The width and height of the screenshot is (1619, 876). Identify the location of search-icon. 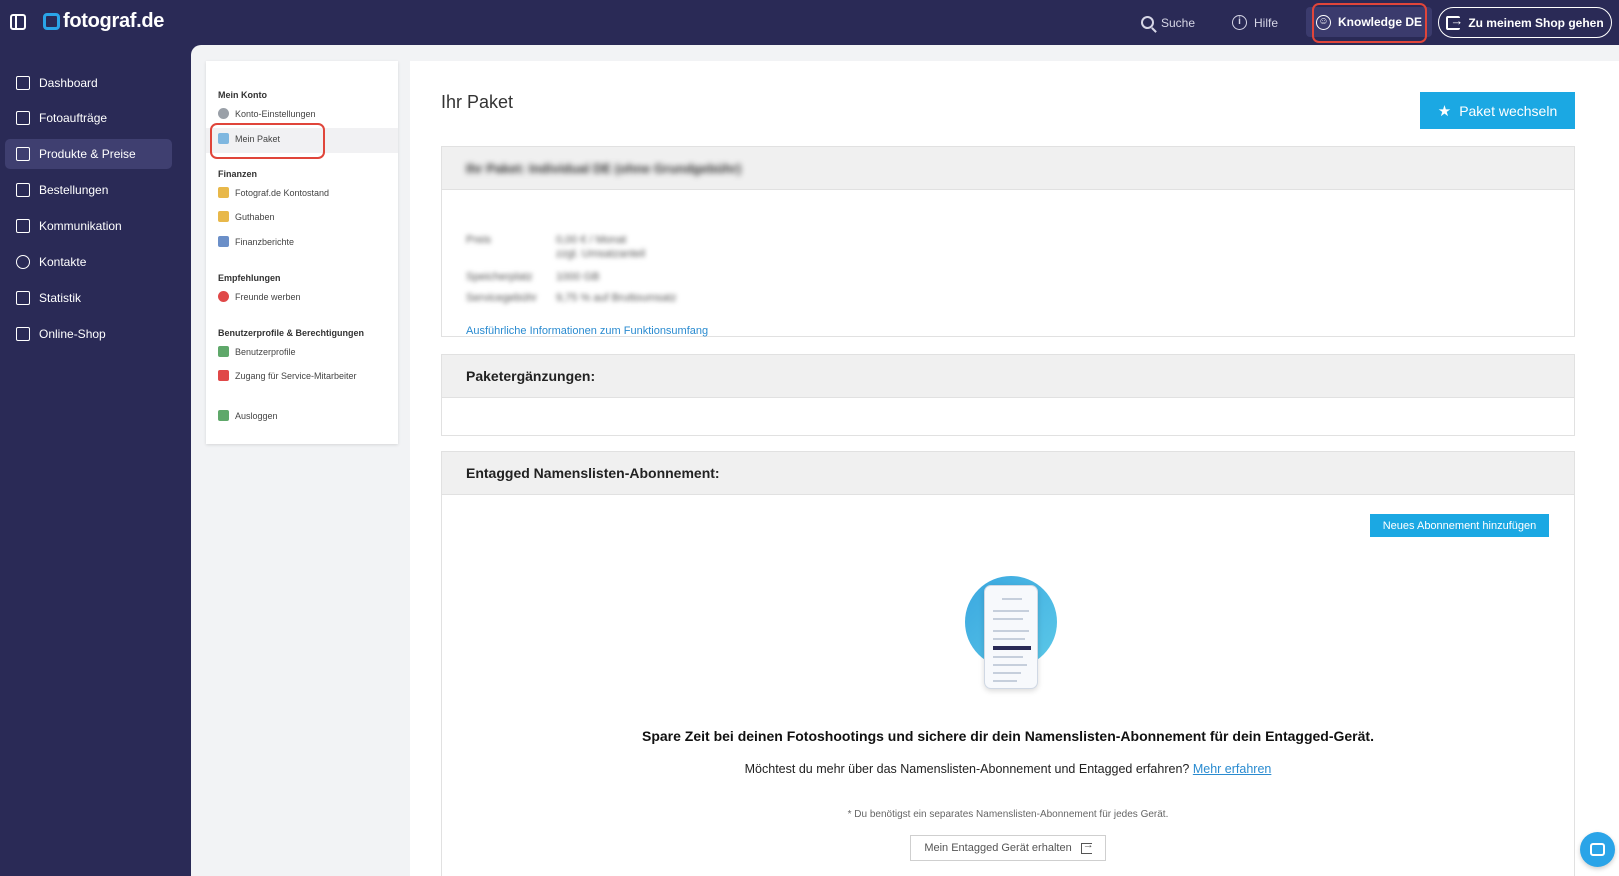
(1147, 22).